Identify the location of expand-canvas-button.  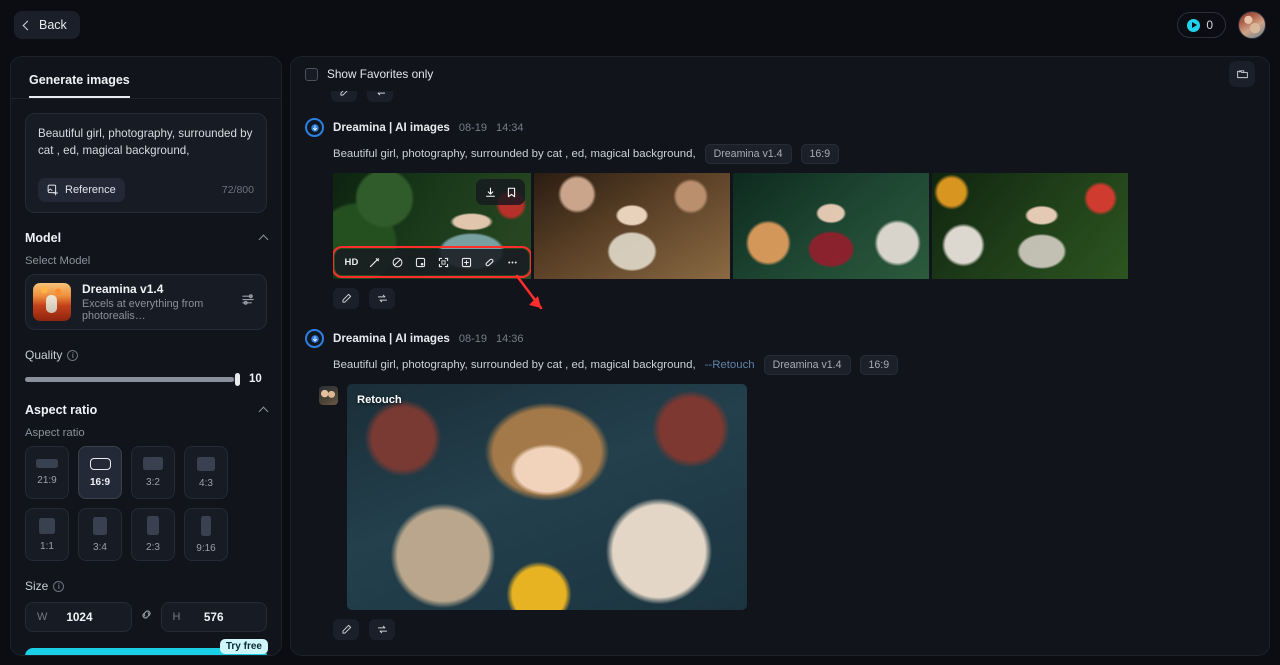
(443, 262).